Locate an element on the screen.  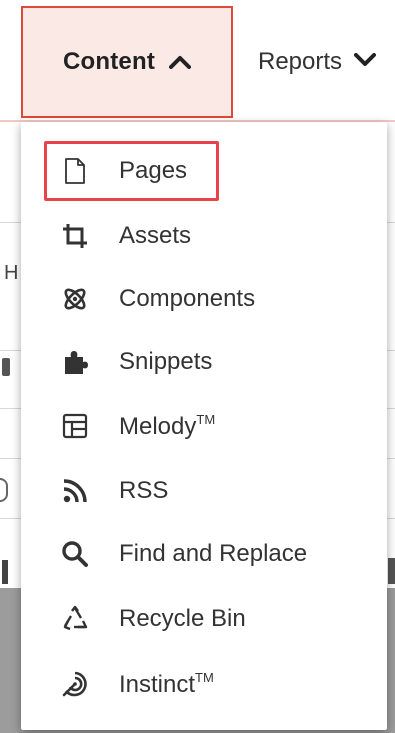
chevron-down-icon is located at coordinates (365, 62).